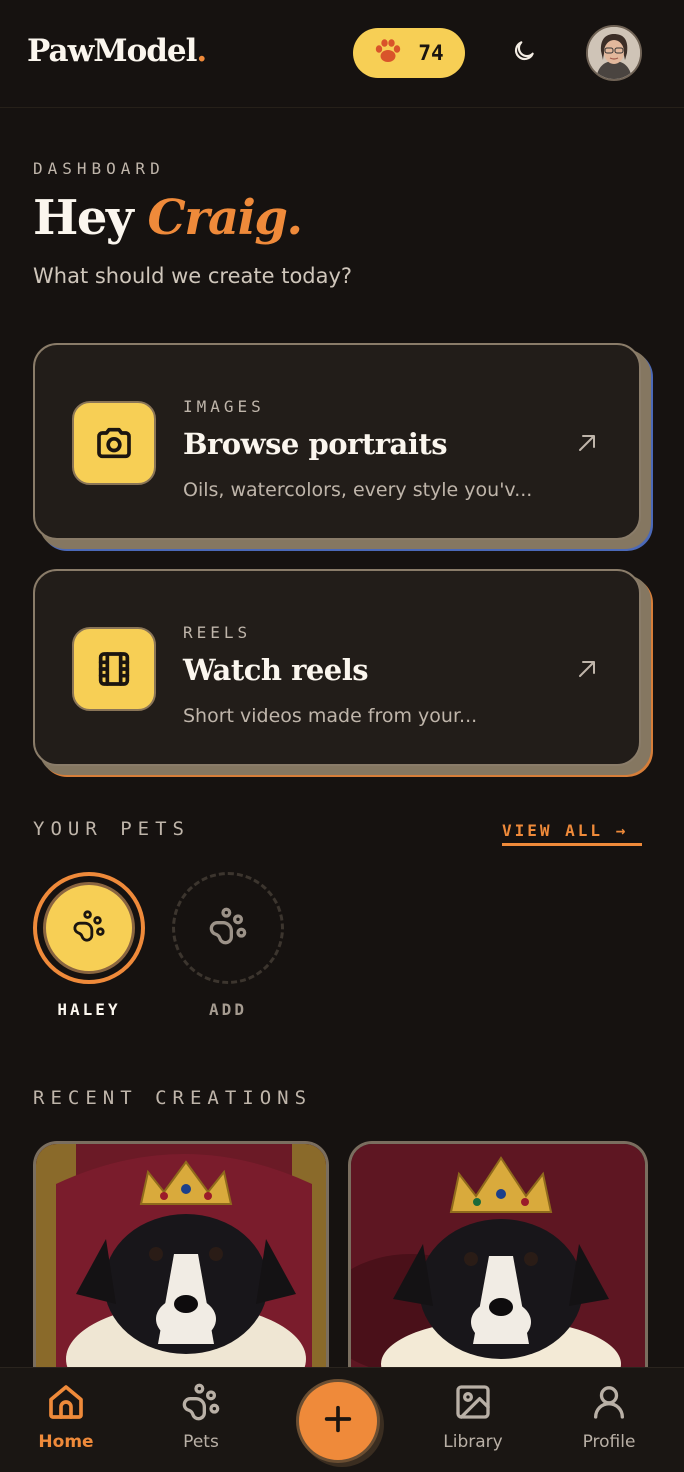 This screenshot has width=684, height=1472. What do you see at coordinates (66, 1404) in the screenshot?
I see `home-icon` at bounding box center [66, 1404].